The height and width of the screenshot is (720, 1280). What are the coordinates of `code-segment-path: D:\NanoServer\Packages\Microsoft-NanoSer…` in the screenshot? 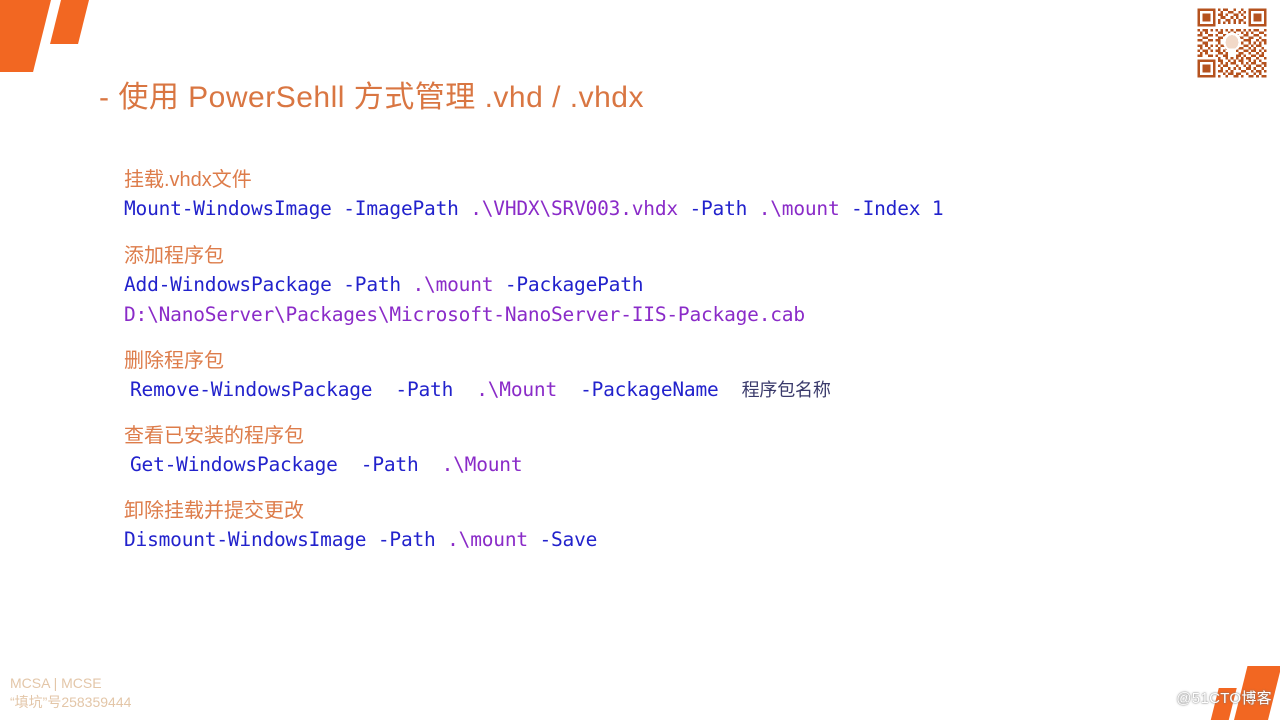 It's located at (464, 314).